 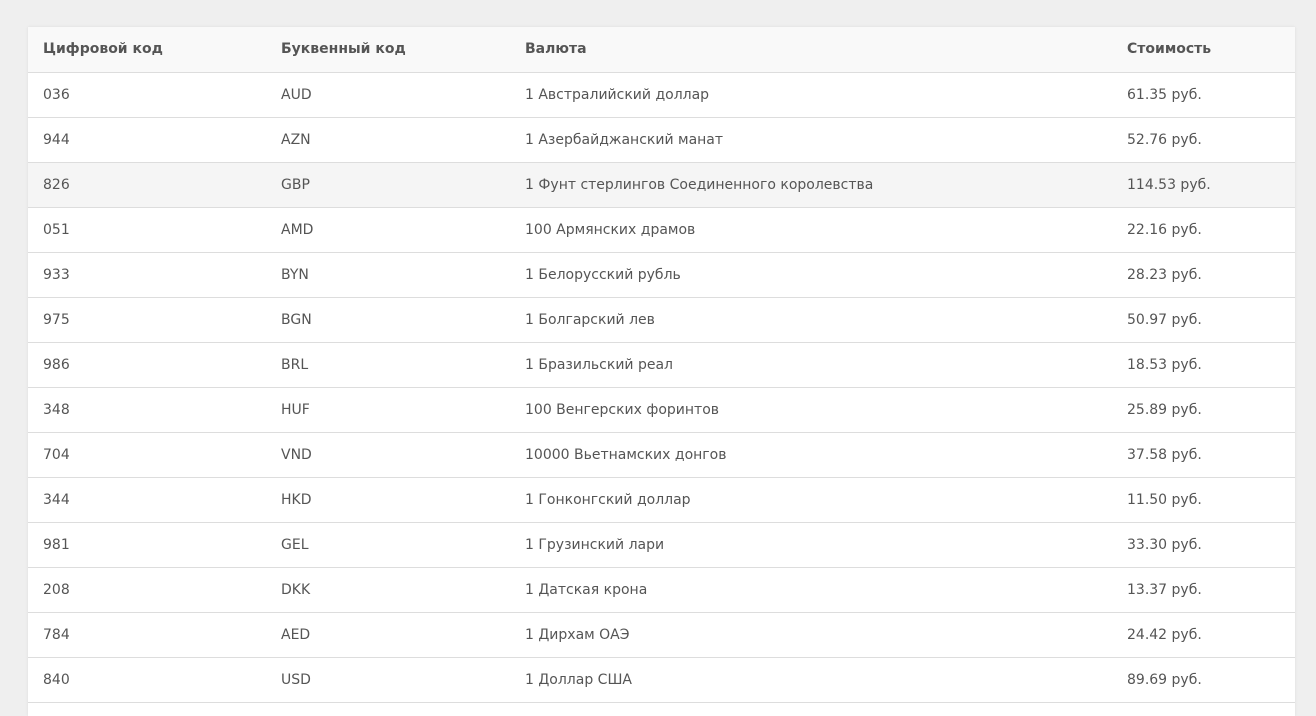 I want to click on cell-letter-code: DKK, so click(x=388, y=590).